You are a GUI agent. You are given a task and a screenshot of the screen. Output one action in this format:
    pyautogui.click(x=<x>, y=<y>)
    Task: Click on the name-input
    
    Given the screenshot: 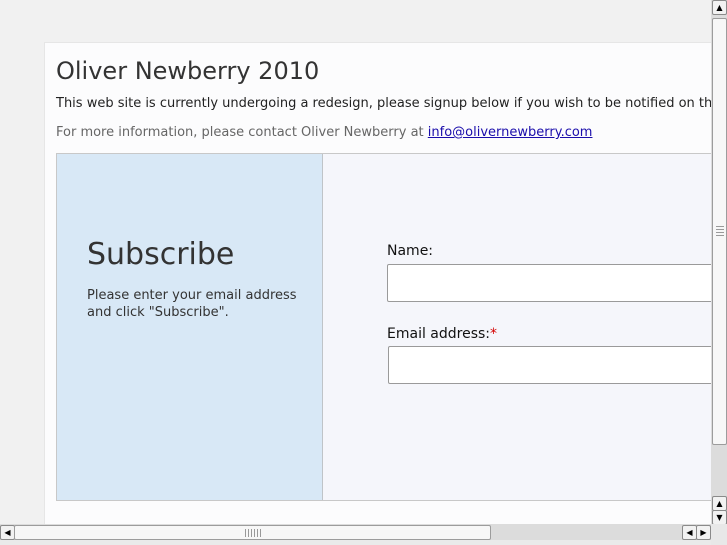 What is the action you would take?
    pyautogui.click(x=549, y=283)
    